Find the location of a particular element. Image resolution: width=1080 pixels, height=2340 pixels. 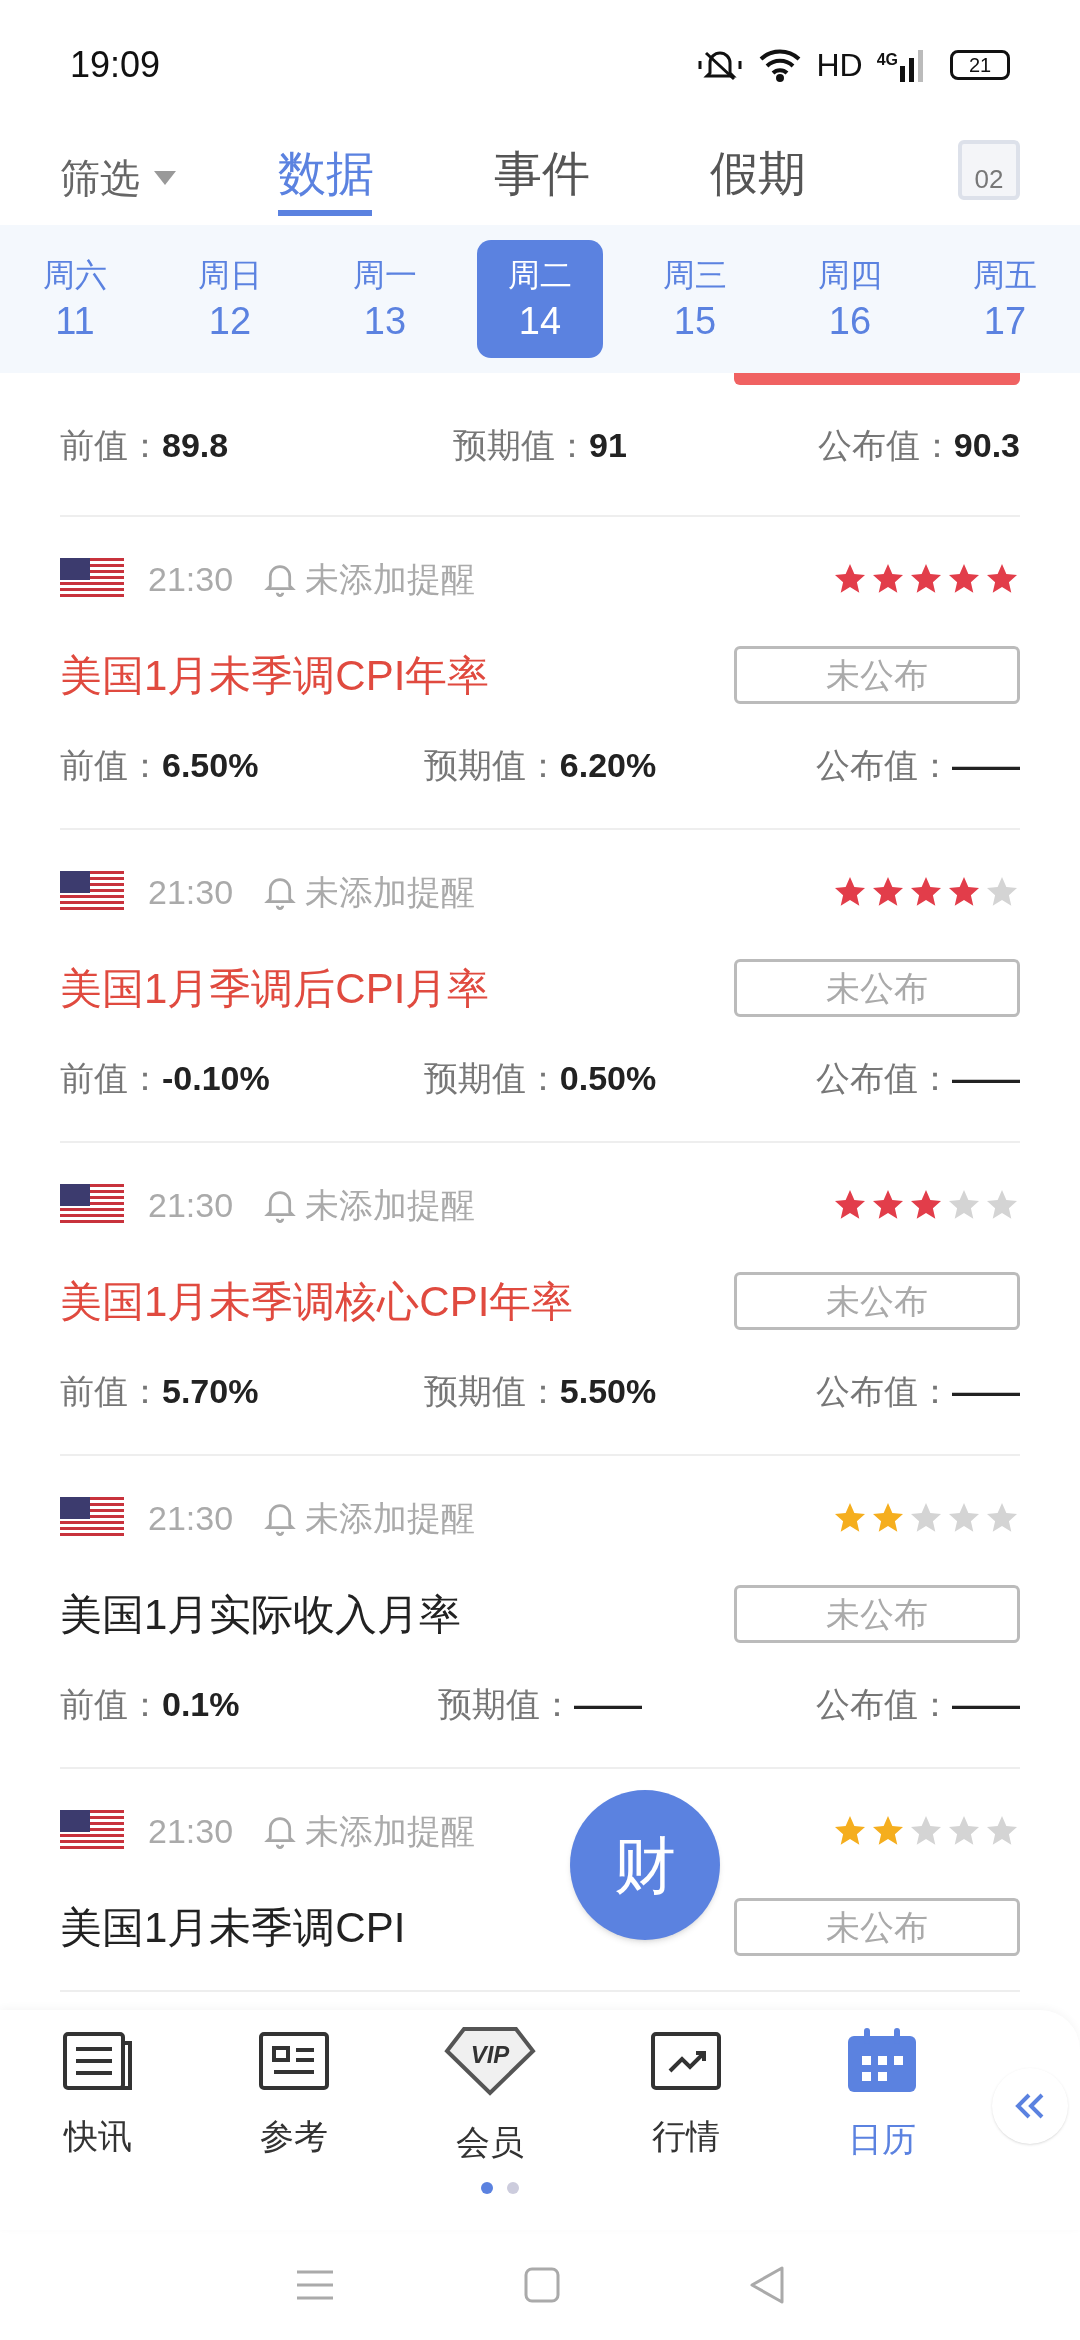

forecast-value: 5.50% is located at coordinates (608, 1391).